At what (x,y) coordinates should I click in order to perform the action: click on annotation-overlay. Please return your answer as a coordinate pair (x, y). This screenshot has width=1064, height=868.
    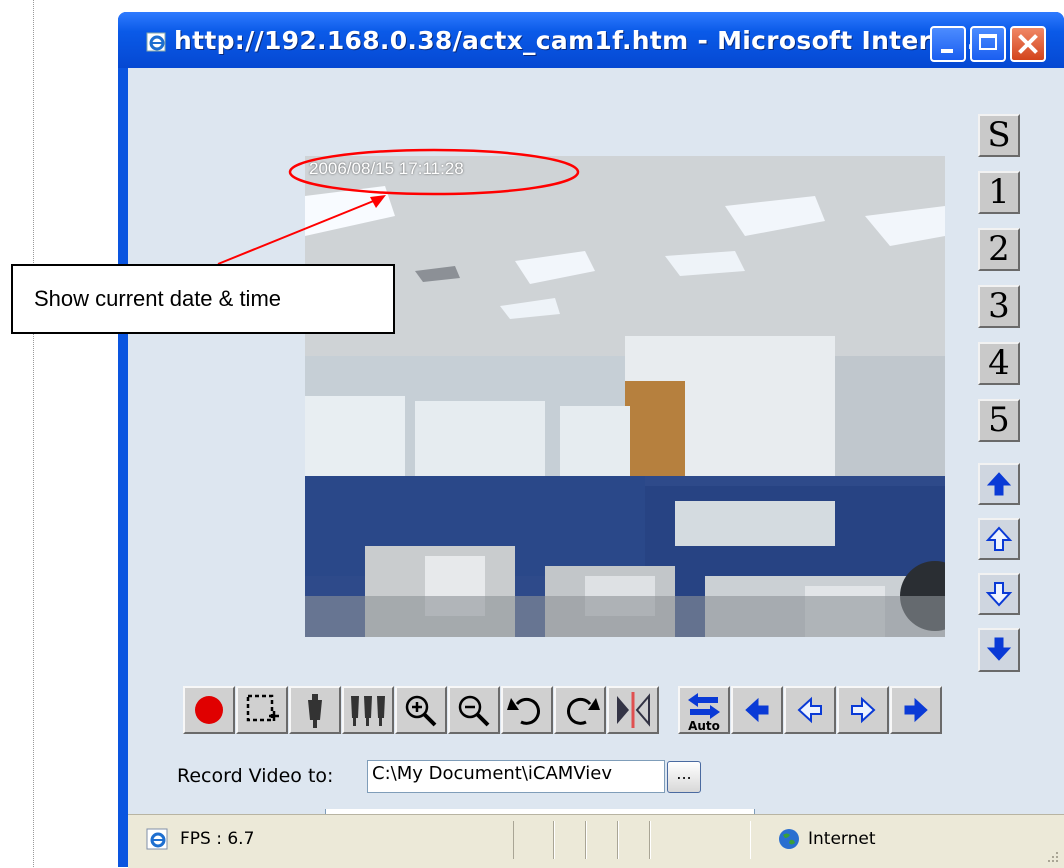
    Looking at the image, I should click on (398, 206).